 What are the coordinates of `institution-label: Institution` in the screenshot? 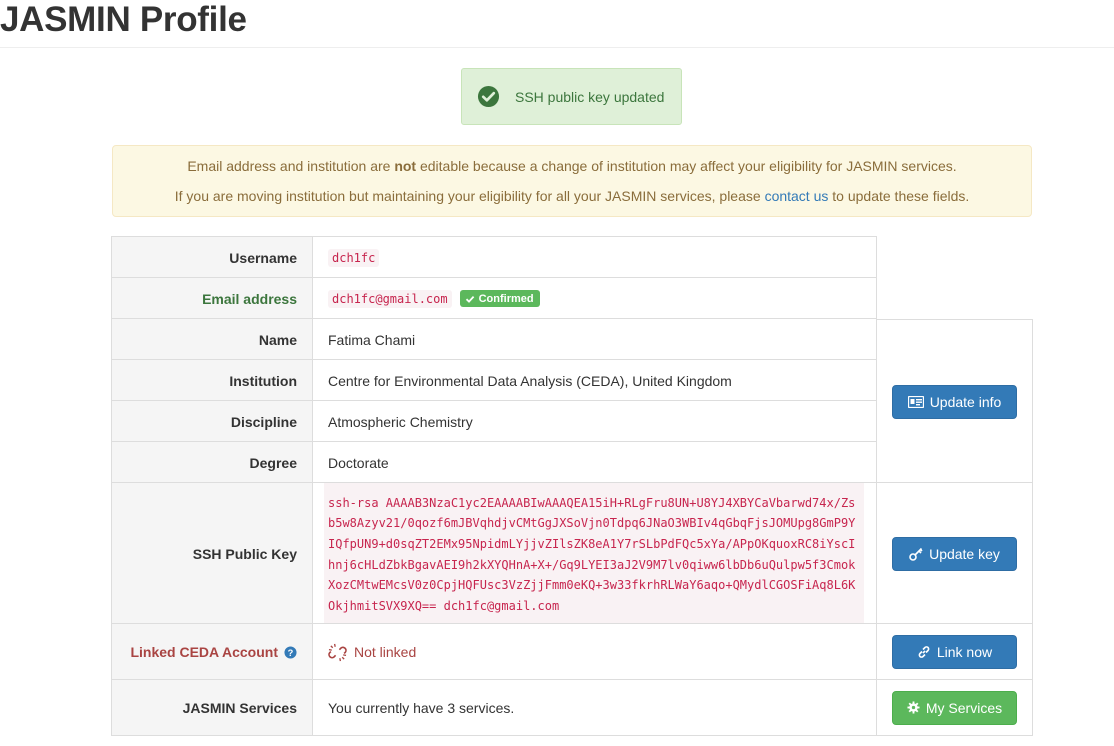 It's located at (212, 380).